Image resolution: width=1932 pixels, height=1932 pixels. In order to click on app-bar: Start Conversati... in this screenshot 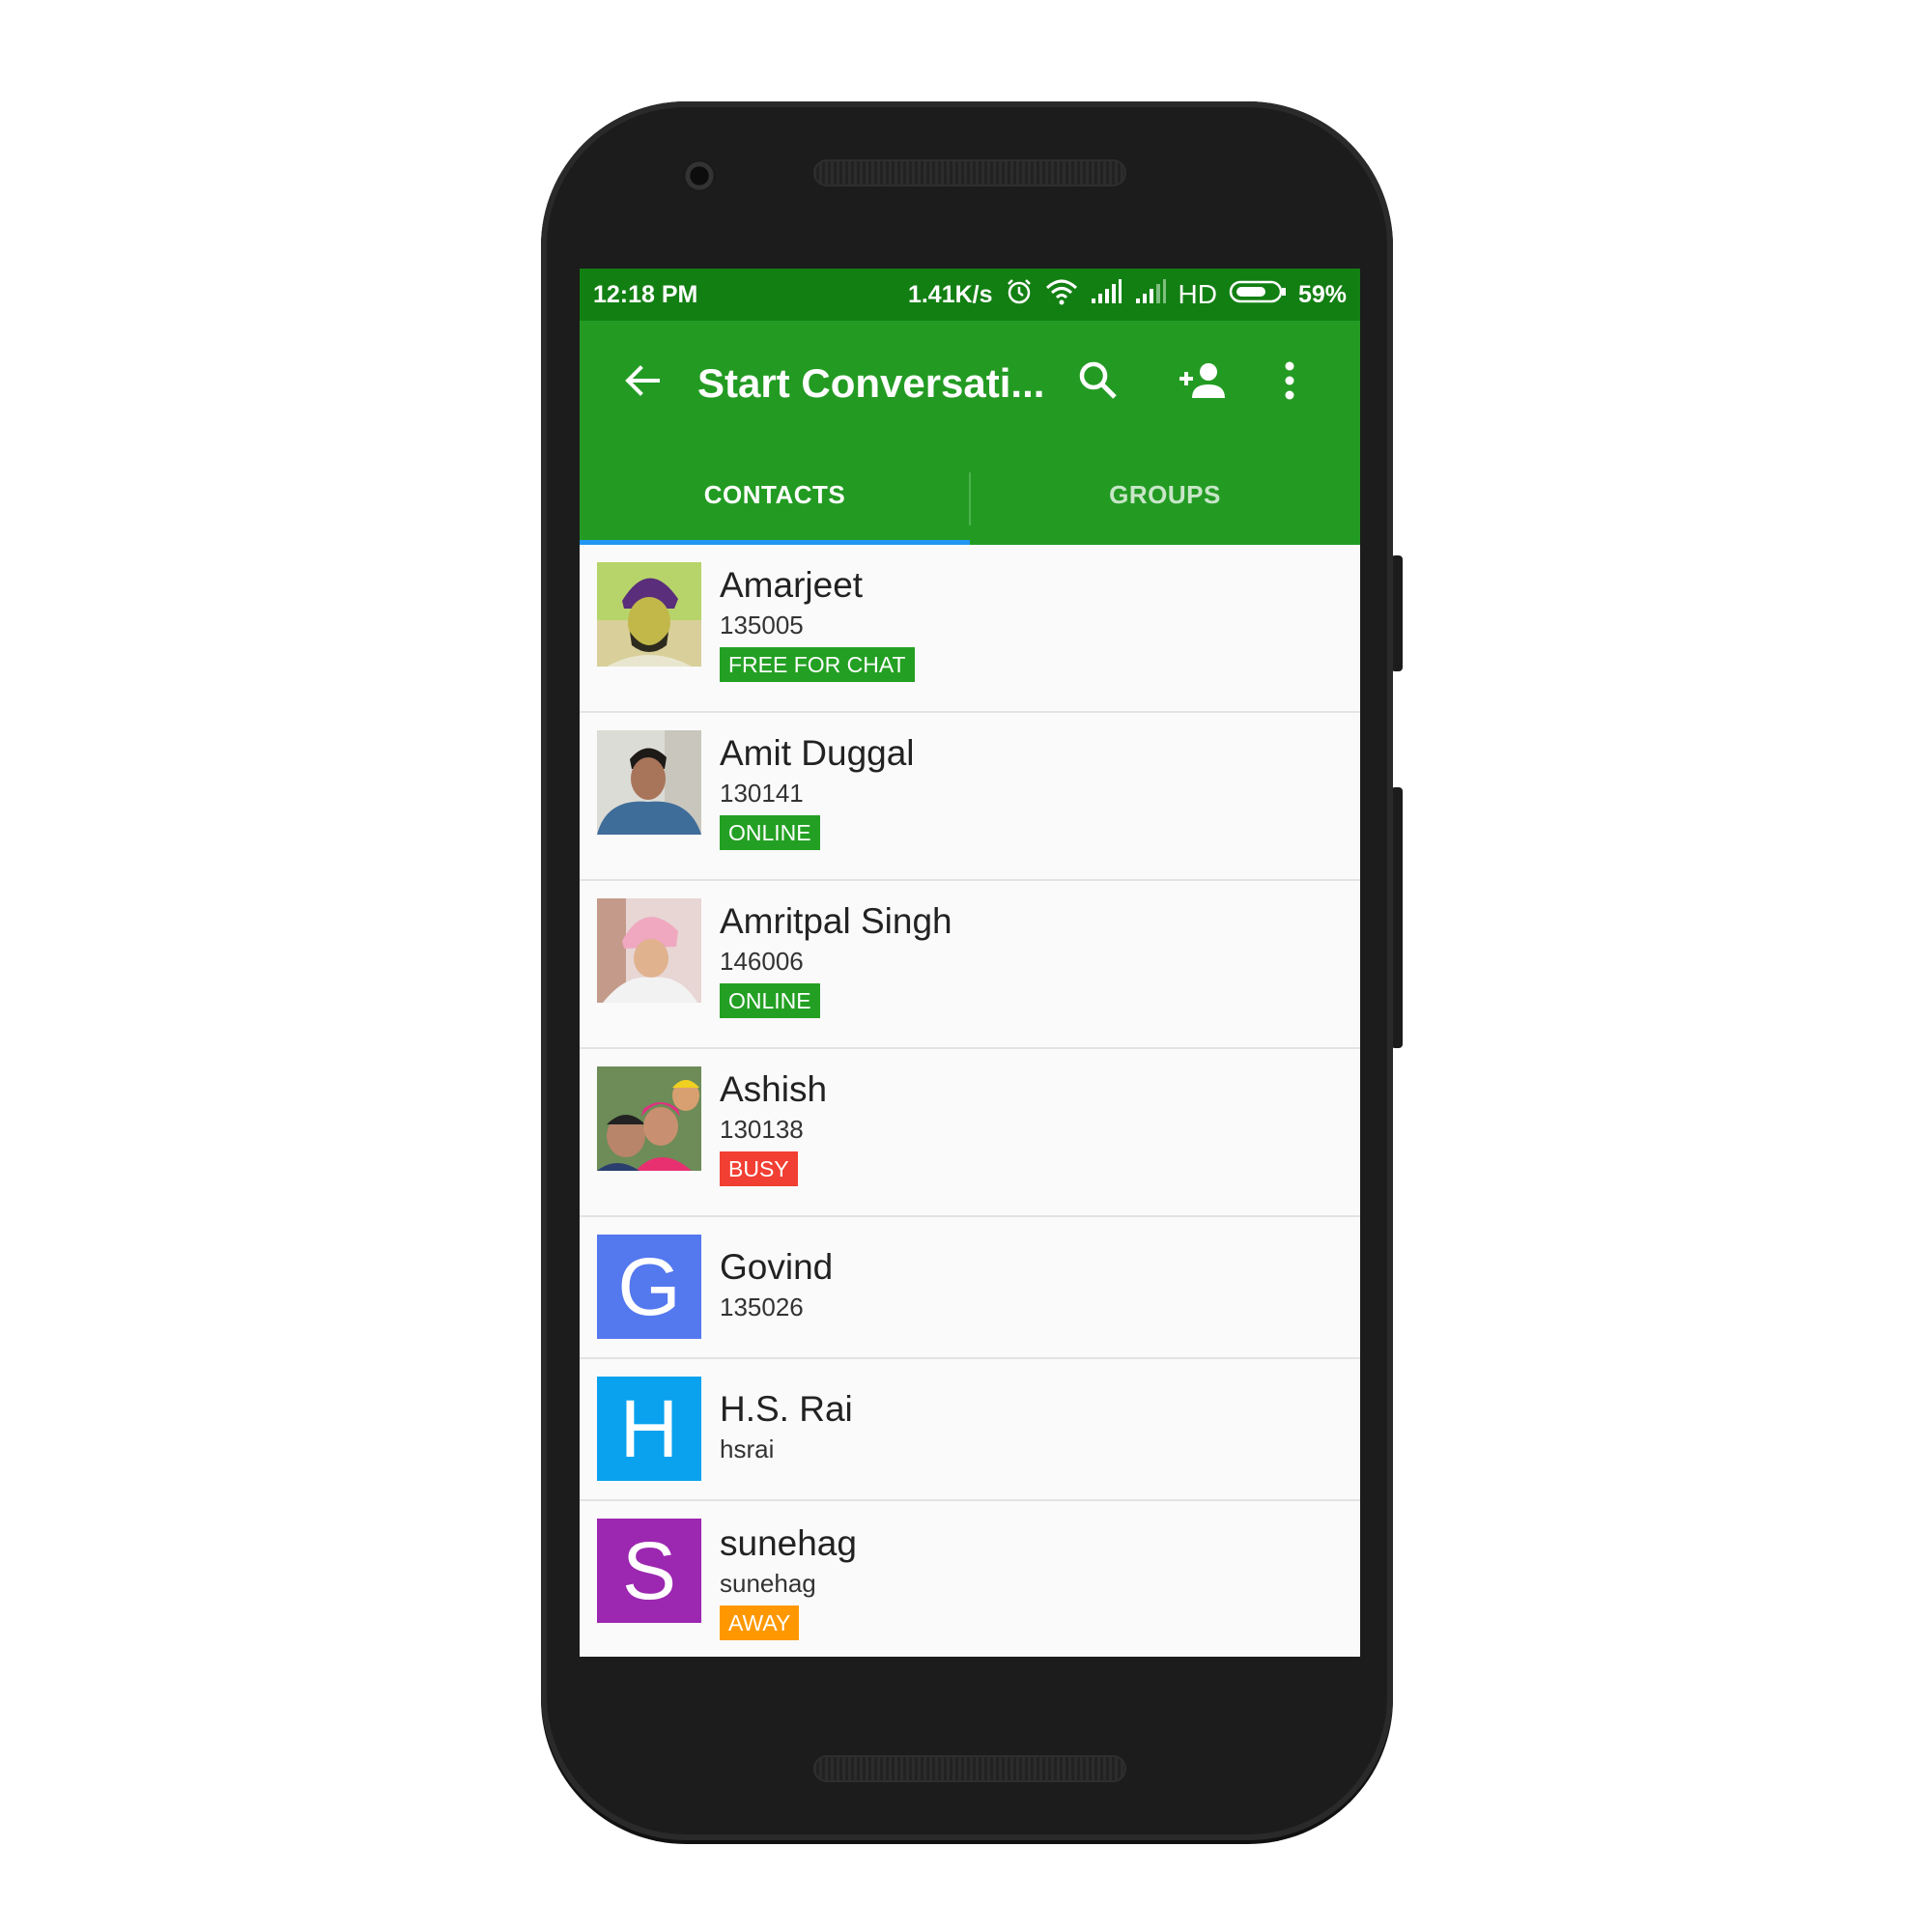, I will do `click(970, 383)`.